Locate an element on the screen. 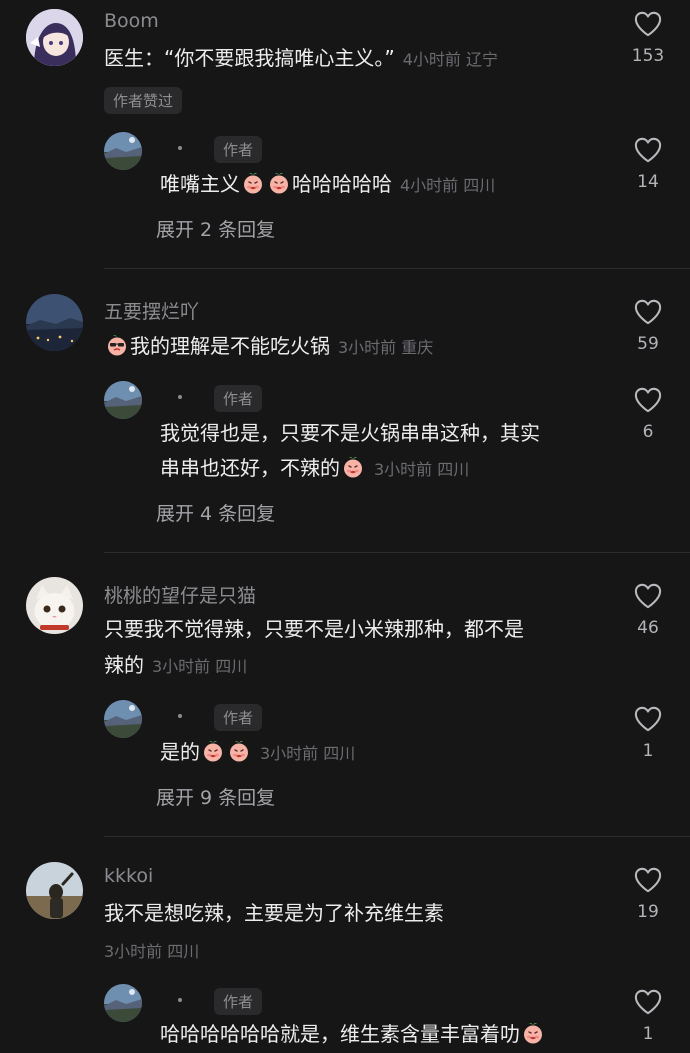 This screenshot has width=690, height=1053. reply-text: 哈哈哈哈哈哈就是，维生素含量丰富着叻 is located at coordinates (353, 1034).